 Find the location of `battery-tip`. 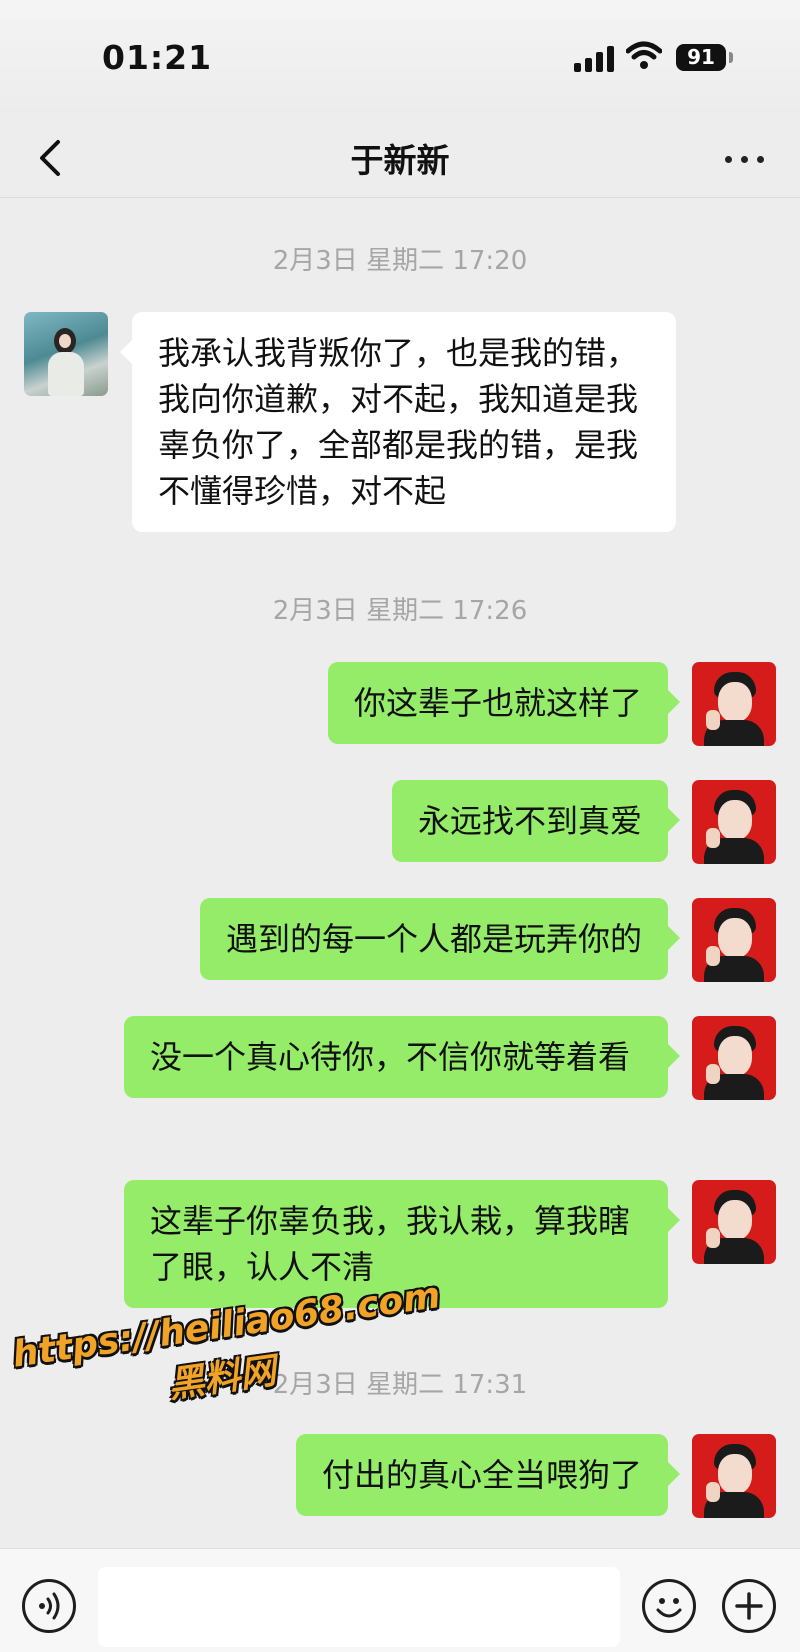

battery-tip is located at coordinates (731, 57).